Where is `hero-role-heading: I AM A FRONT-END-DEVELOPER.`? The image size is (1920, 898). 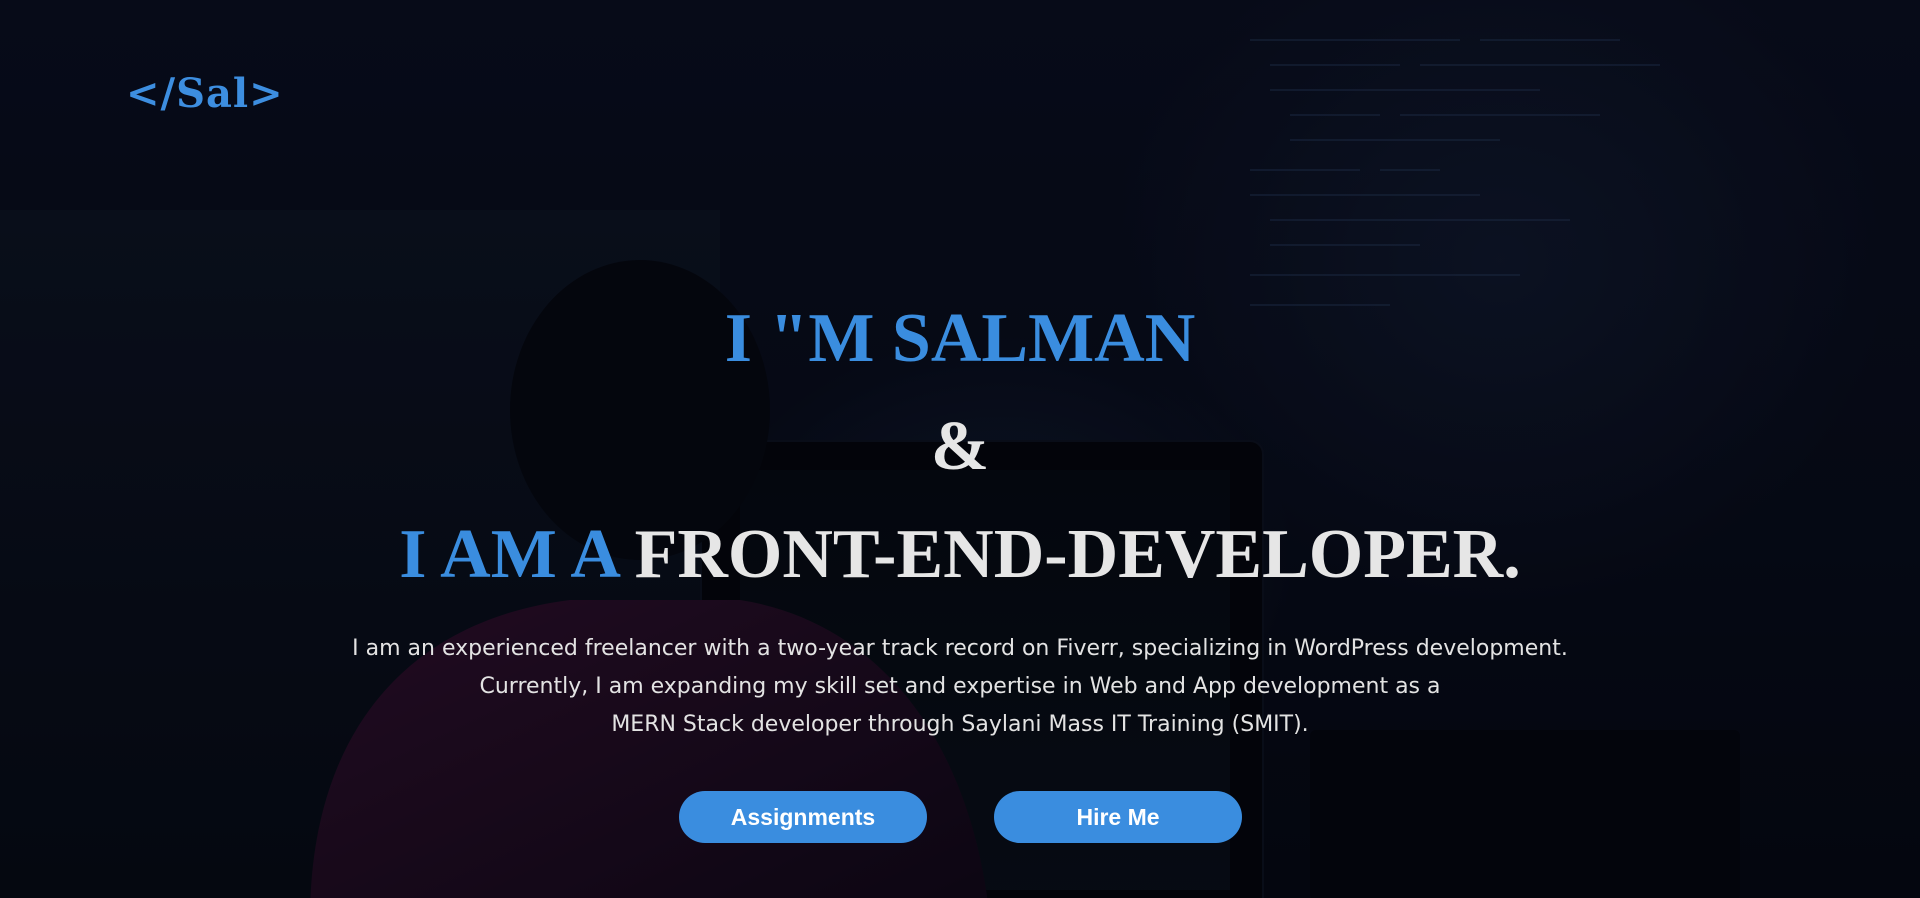
hero-role-heading: I AM A FRONT-END-DEVELOPER. is located at coordinates (960, 555).